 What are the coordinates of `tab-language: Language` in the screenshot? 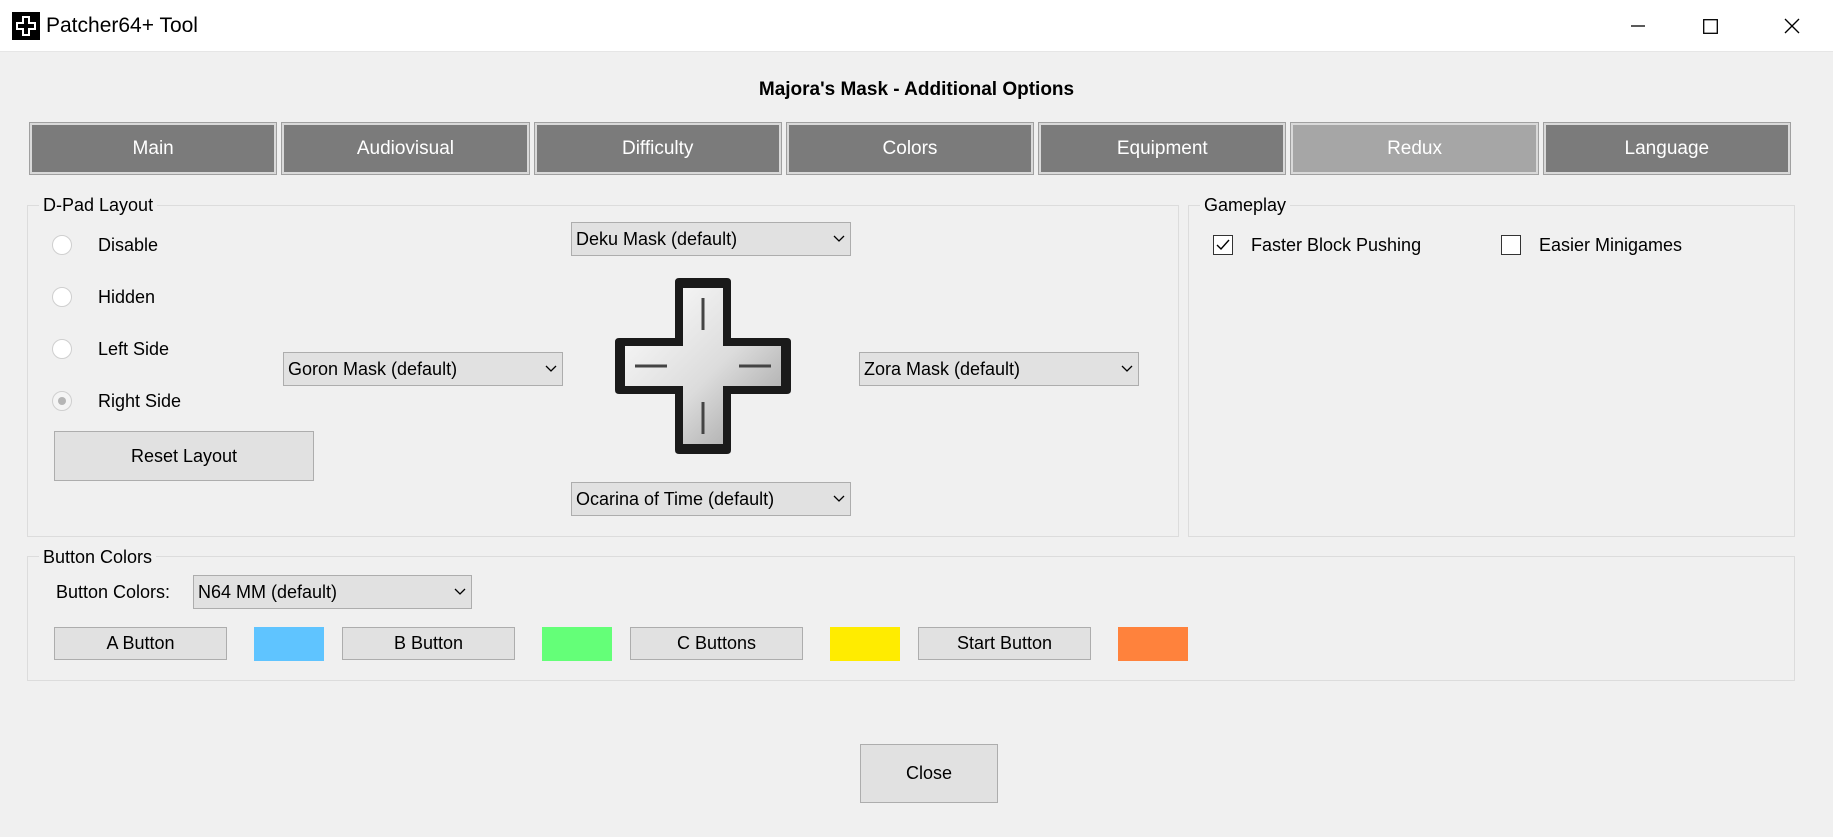 It's located at (1666, 148).